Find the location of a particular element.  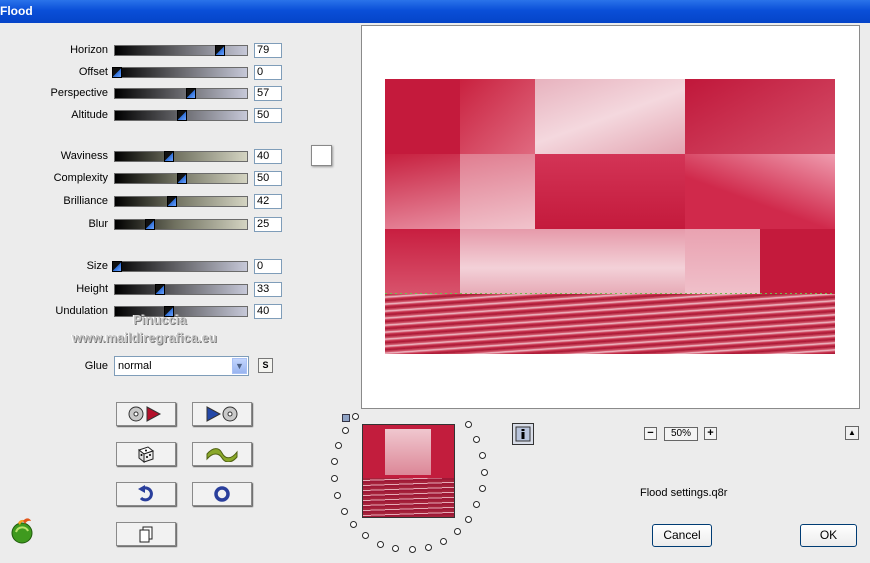

reset-button is located at coordinates (222, 494).